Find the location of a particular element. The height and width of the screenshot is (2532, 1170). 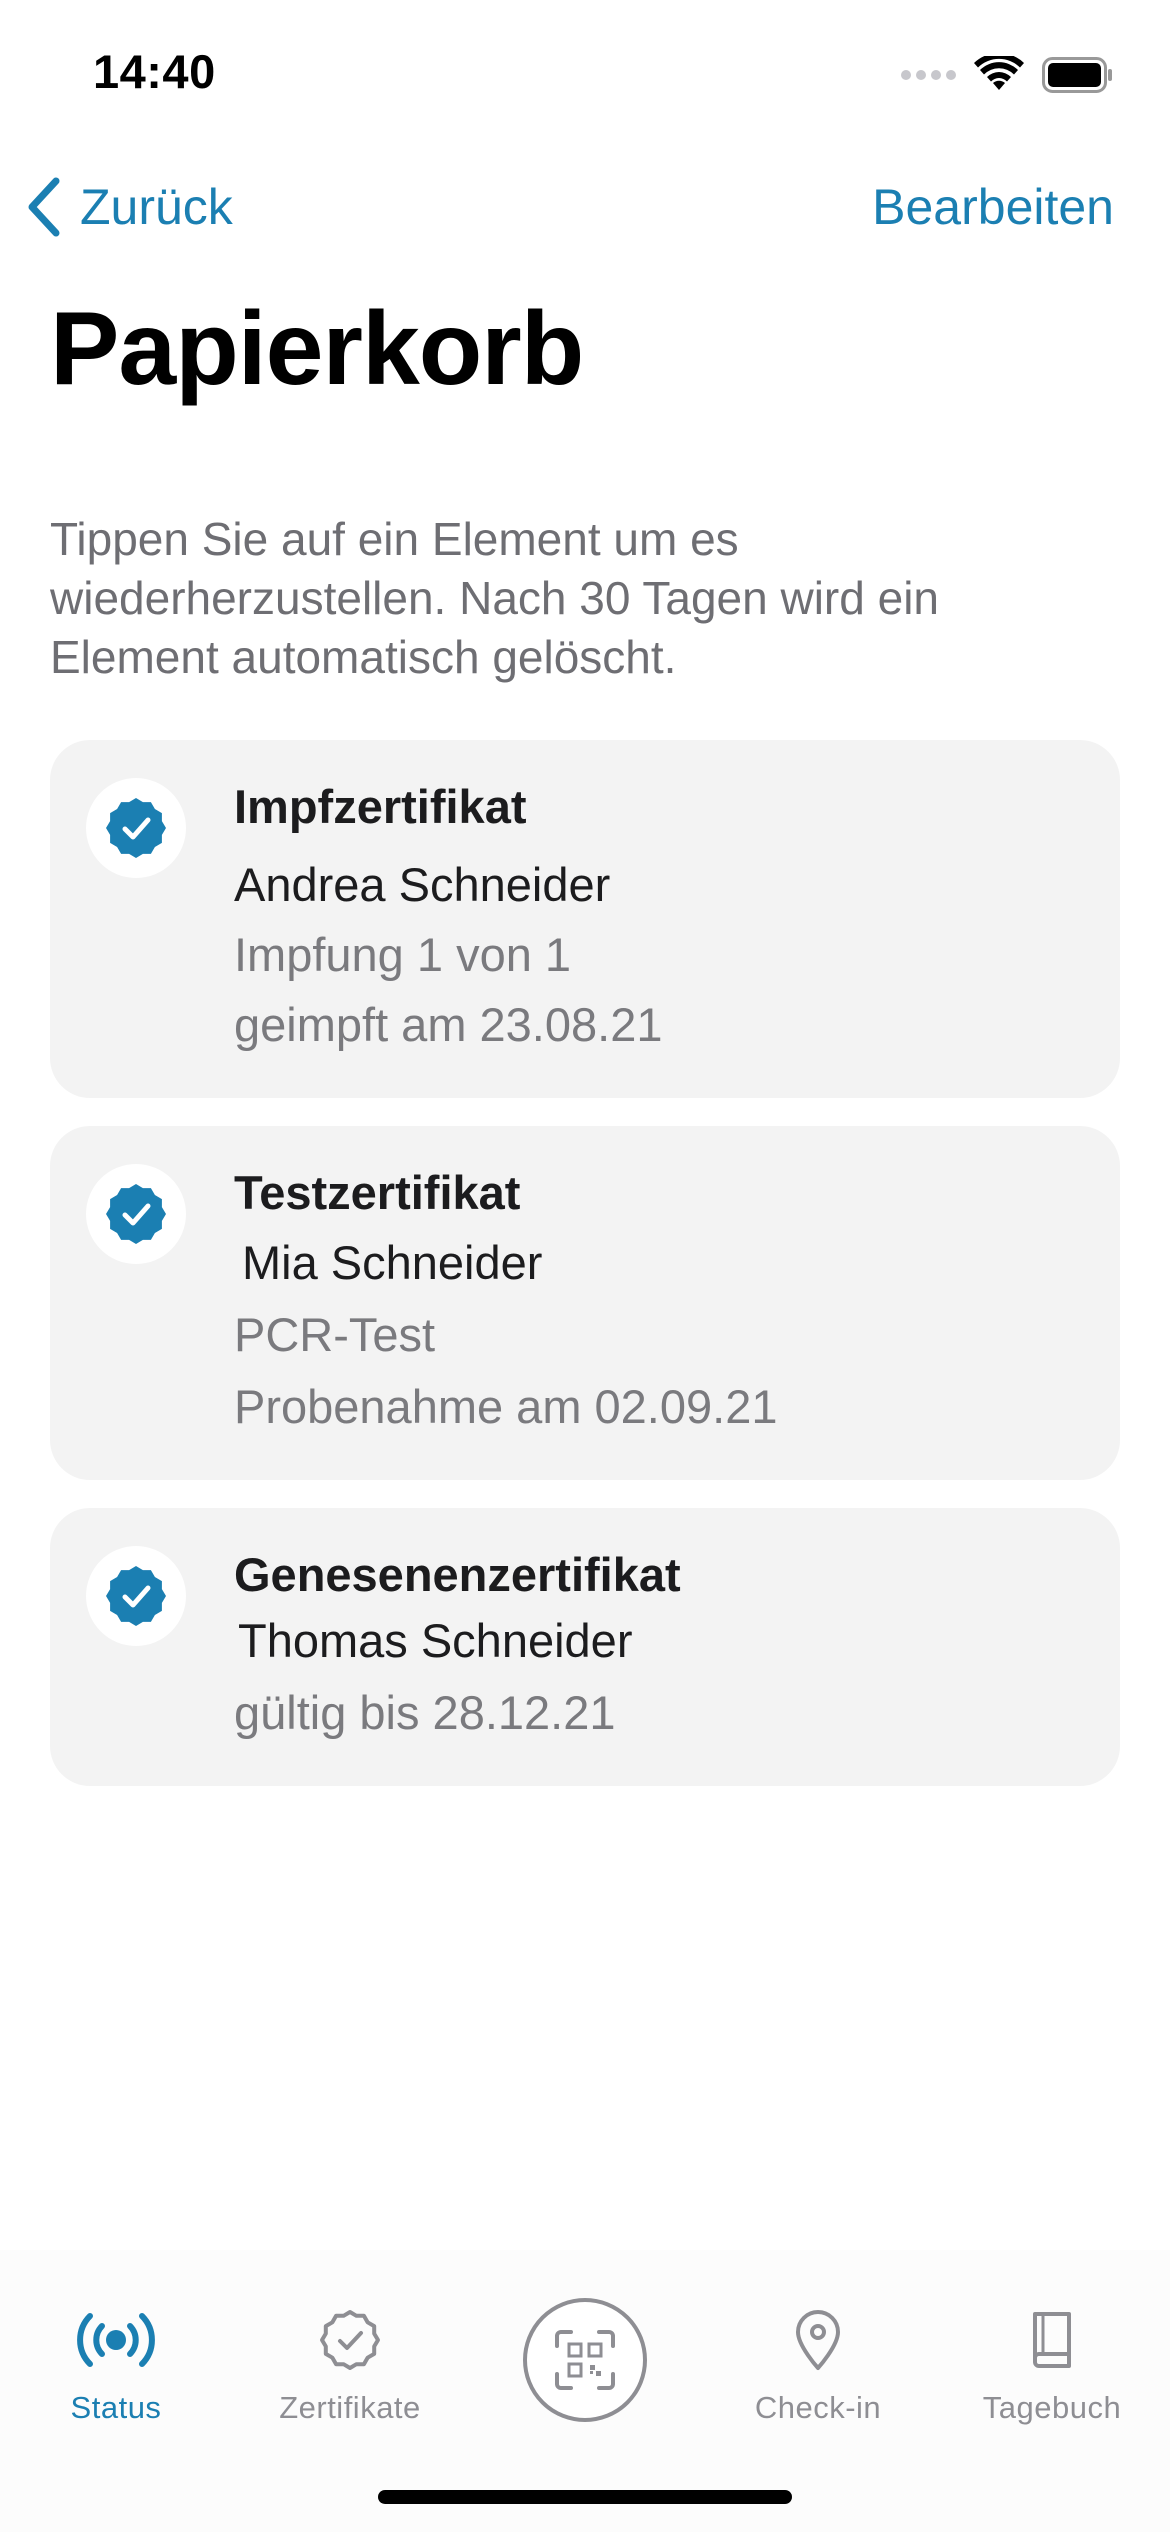

tab-label: Zertifikate is located at coordinates (350, 2407).